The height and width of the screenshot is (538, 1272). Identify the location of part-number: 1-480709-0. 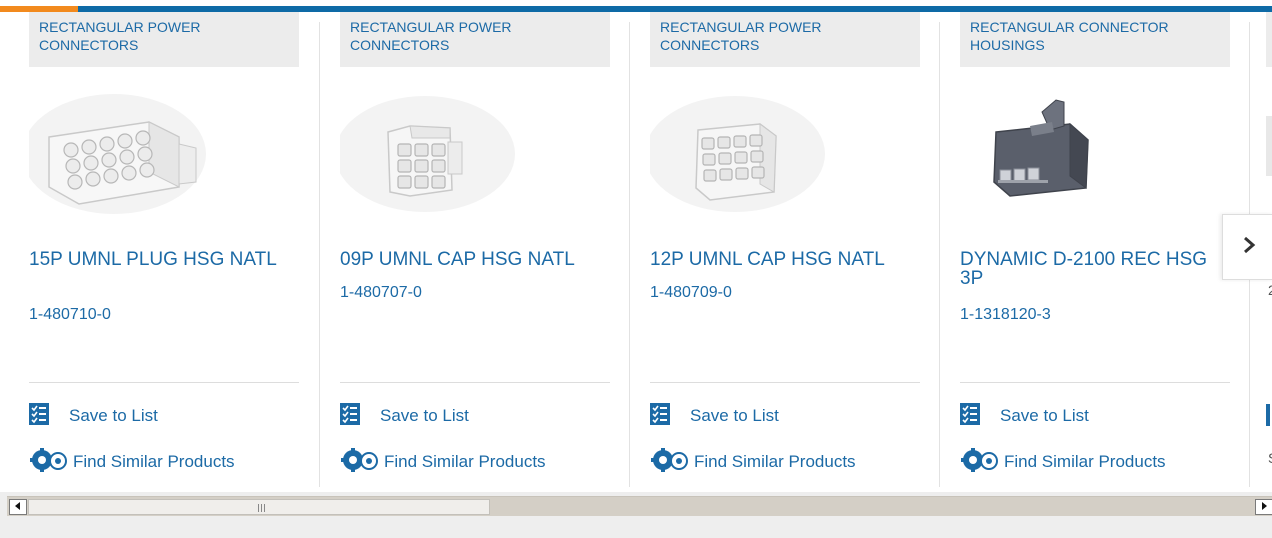
(780, 293).